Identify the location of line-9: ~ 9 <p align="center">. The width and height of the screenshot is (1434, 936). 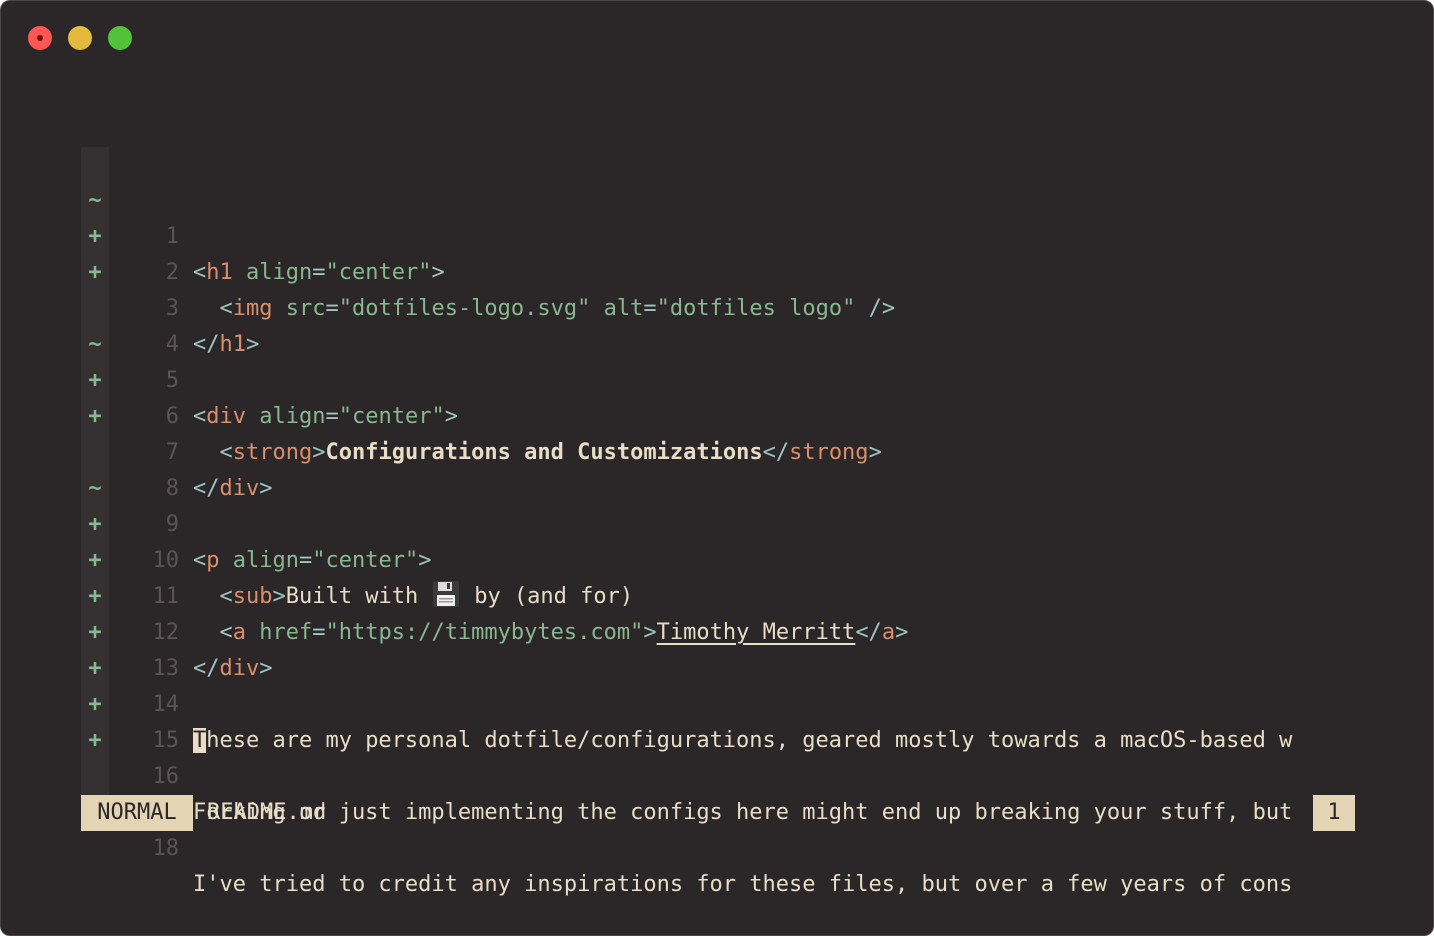
(718, 504).